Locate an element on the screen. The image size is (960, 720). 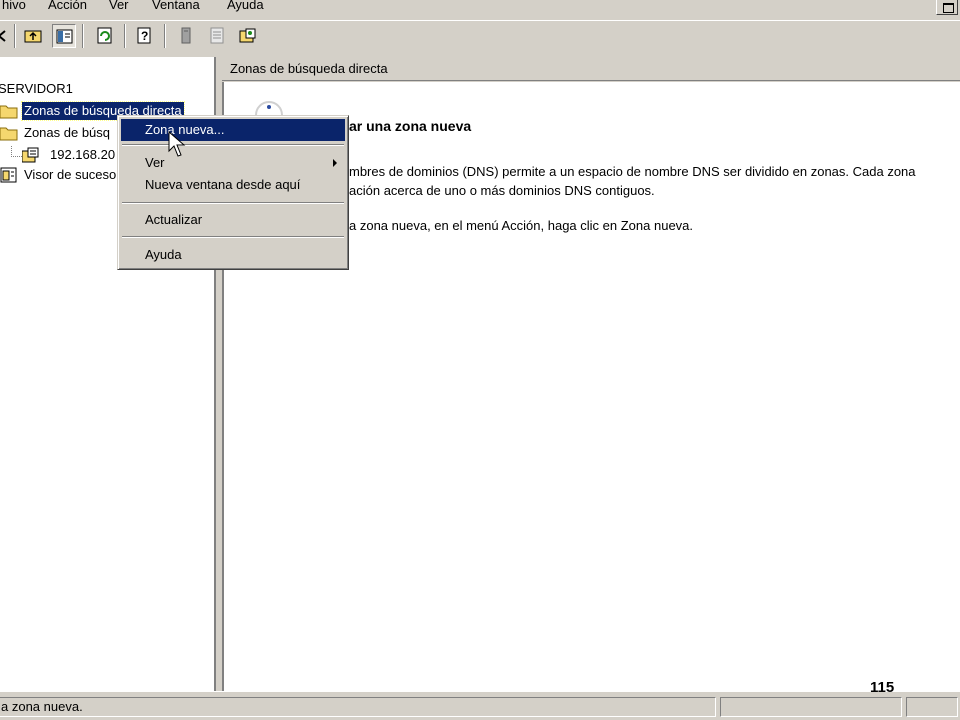
menu-item-label: Nueva ventana desde aquí is located at coordinates (223, 184).